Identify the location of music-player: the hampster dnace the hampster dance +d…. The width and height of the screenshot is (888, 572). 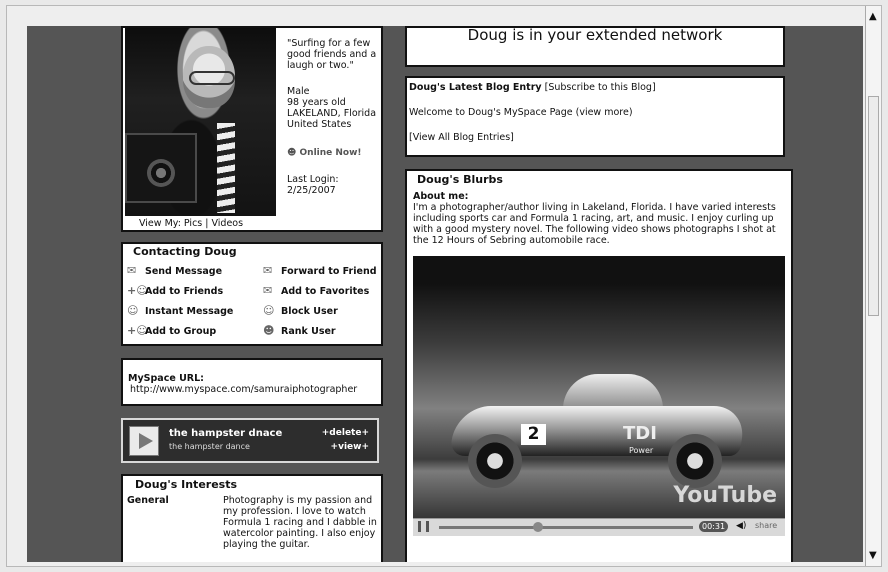
(250, 440).